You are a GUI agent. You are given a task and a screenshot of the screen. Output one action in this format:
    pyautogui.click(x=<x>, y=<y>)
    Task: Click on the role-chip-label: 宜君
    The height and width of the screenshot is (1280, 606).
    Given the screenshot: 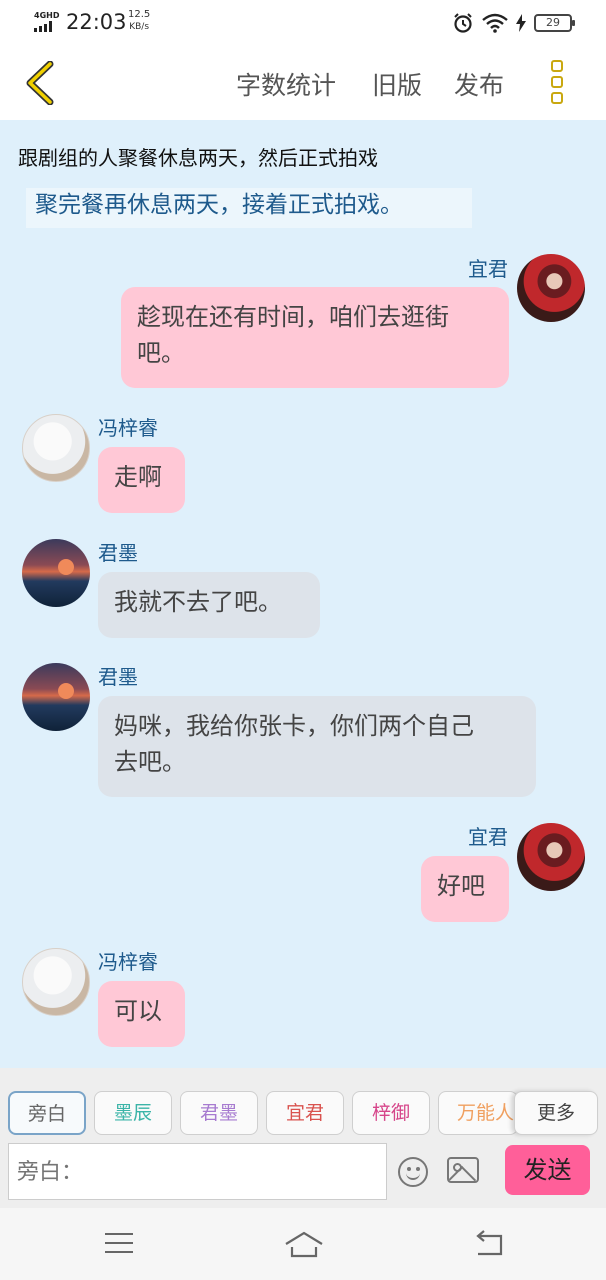 What is the action you would take?
    pyautogui.click(x=304, y=1113)
    